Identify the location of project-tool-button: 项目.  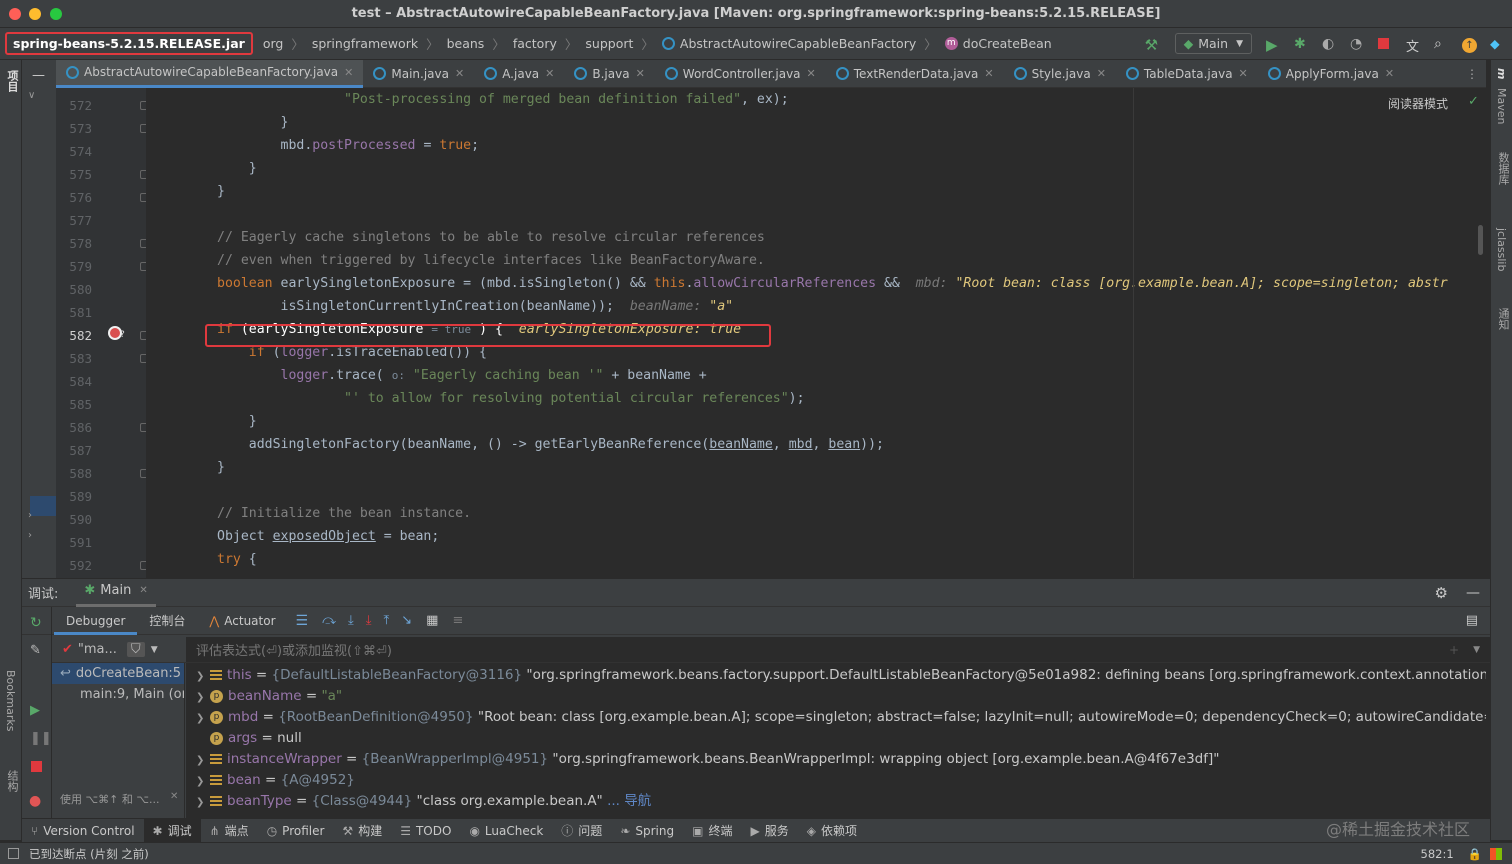
(12, 81).